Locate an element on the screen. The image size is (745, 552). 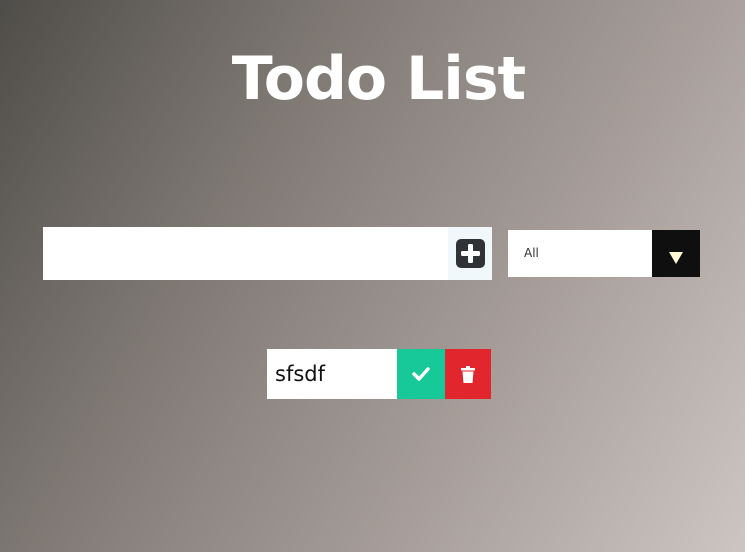
check-icon is located at coordinates (421, 374).